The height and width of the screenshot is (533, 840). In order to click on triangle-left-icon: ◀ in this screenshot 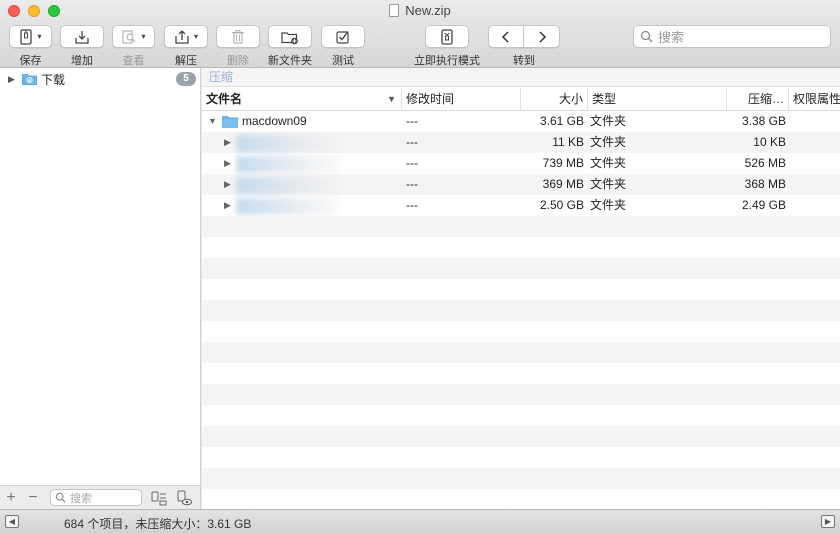, I will do `click(12, 521)`.